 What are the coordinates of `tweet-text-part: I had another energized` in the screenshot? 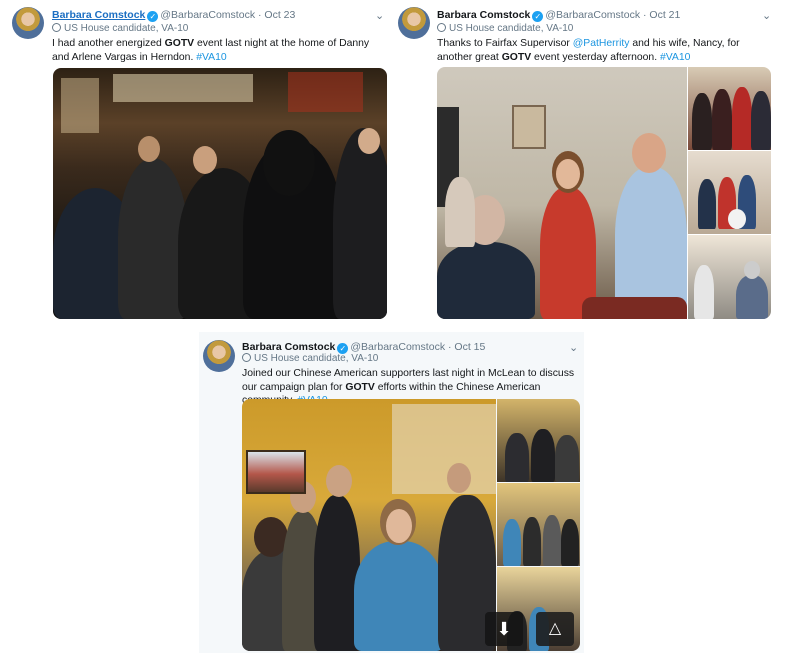 It's located at (108, 43).